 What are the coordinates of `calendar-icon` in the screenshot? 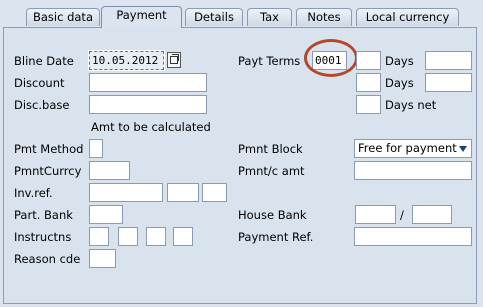 It's located at (174, 60).